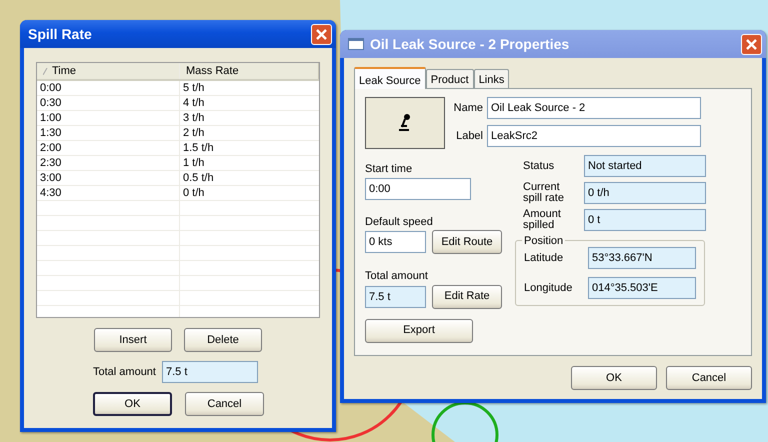  Describe the element at coordinates (108, 103) in the screenshot. I see `table-cell: 0:30` at that location.